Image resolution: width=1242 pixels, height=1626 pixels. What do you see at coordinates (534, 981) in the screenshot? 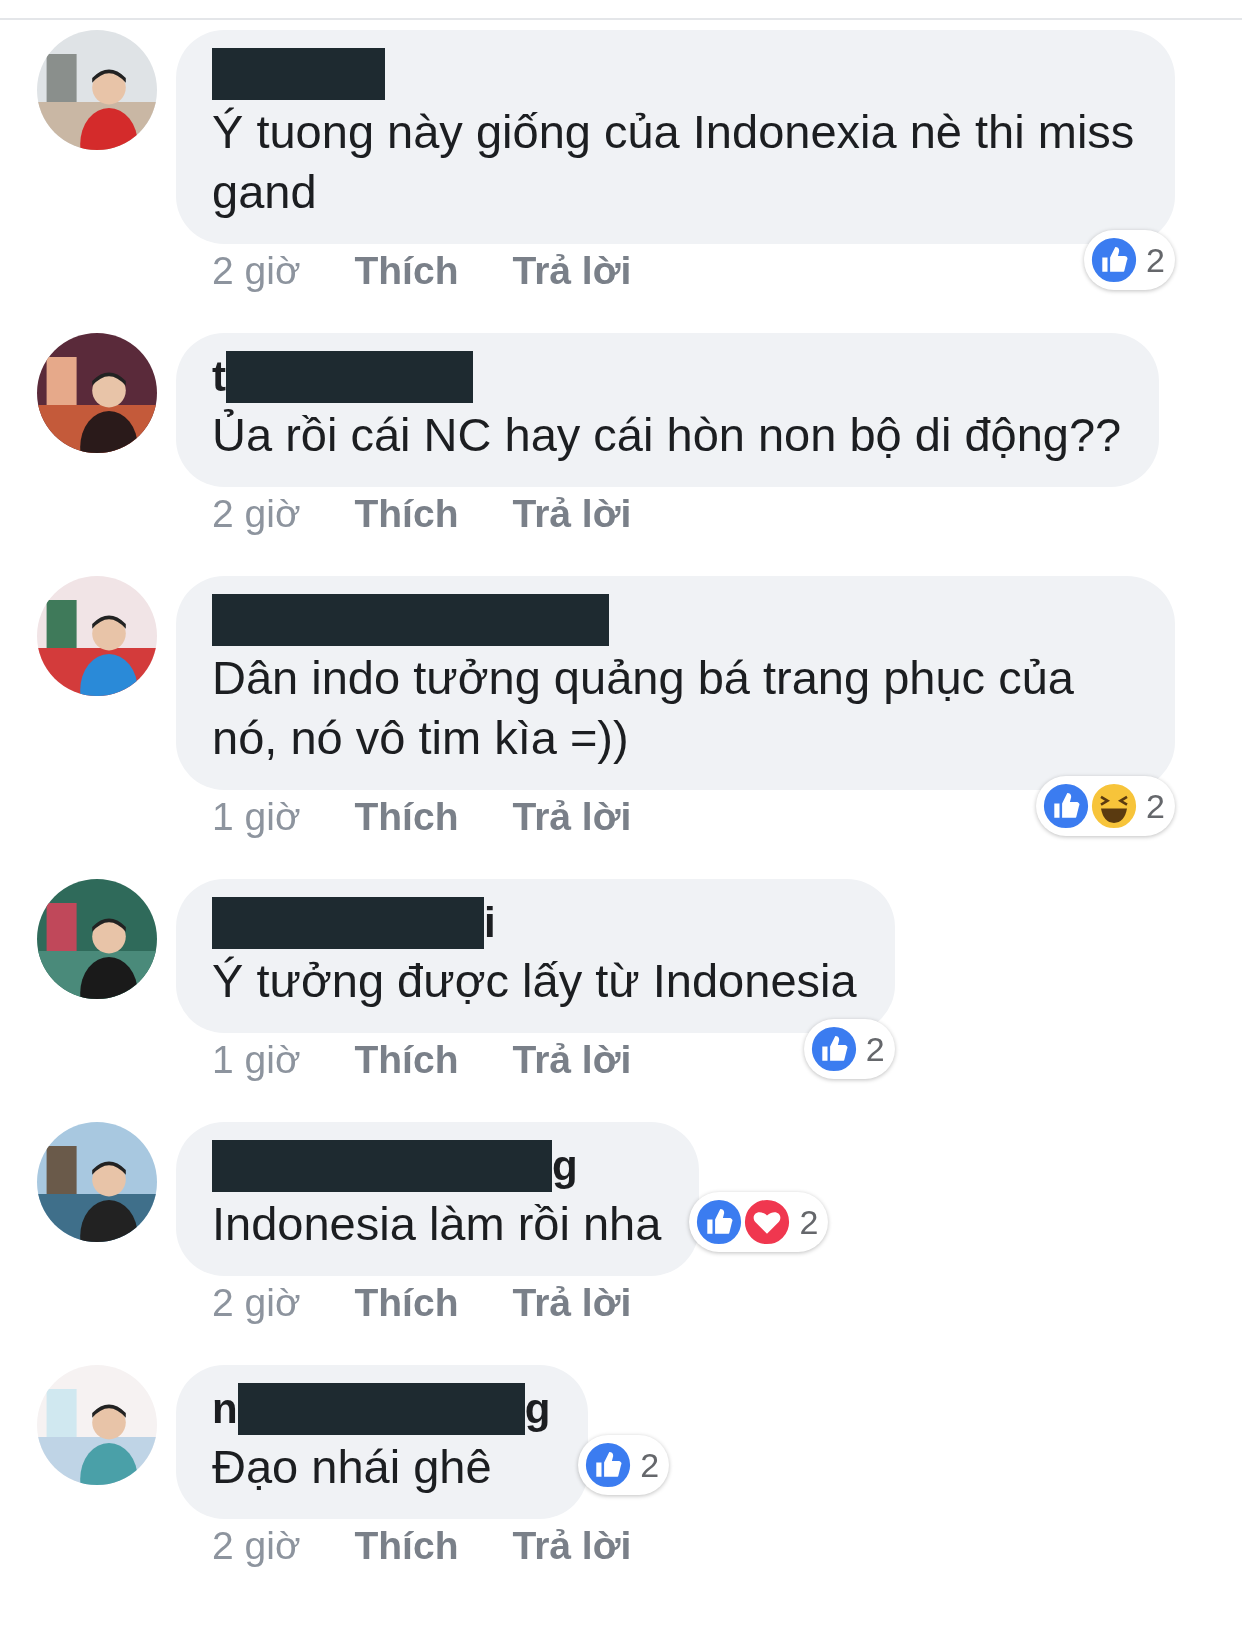
I see `comment-text: Ý tưởng được lấy từ Indonesia` at bounding box center [534, 981].